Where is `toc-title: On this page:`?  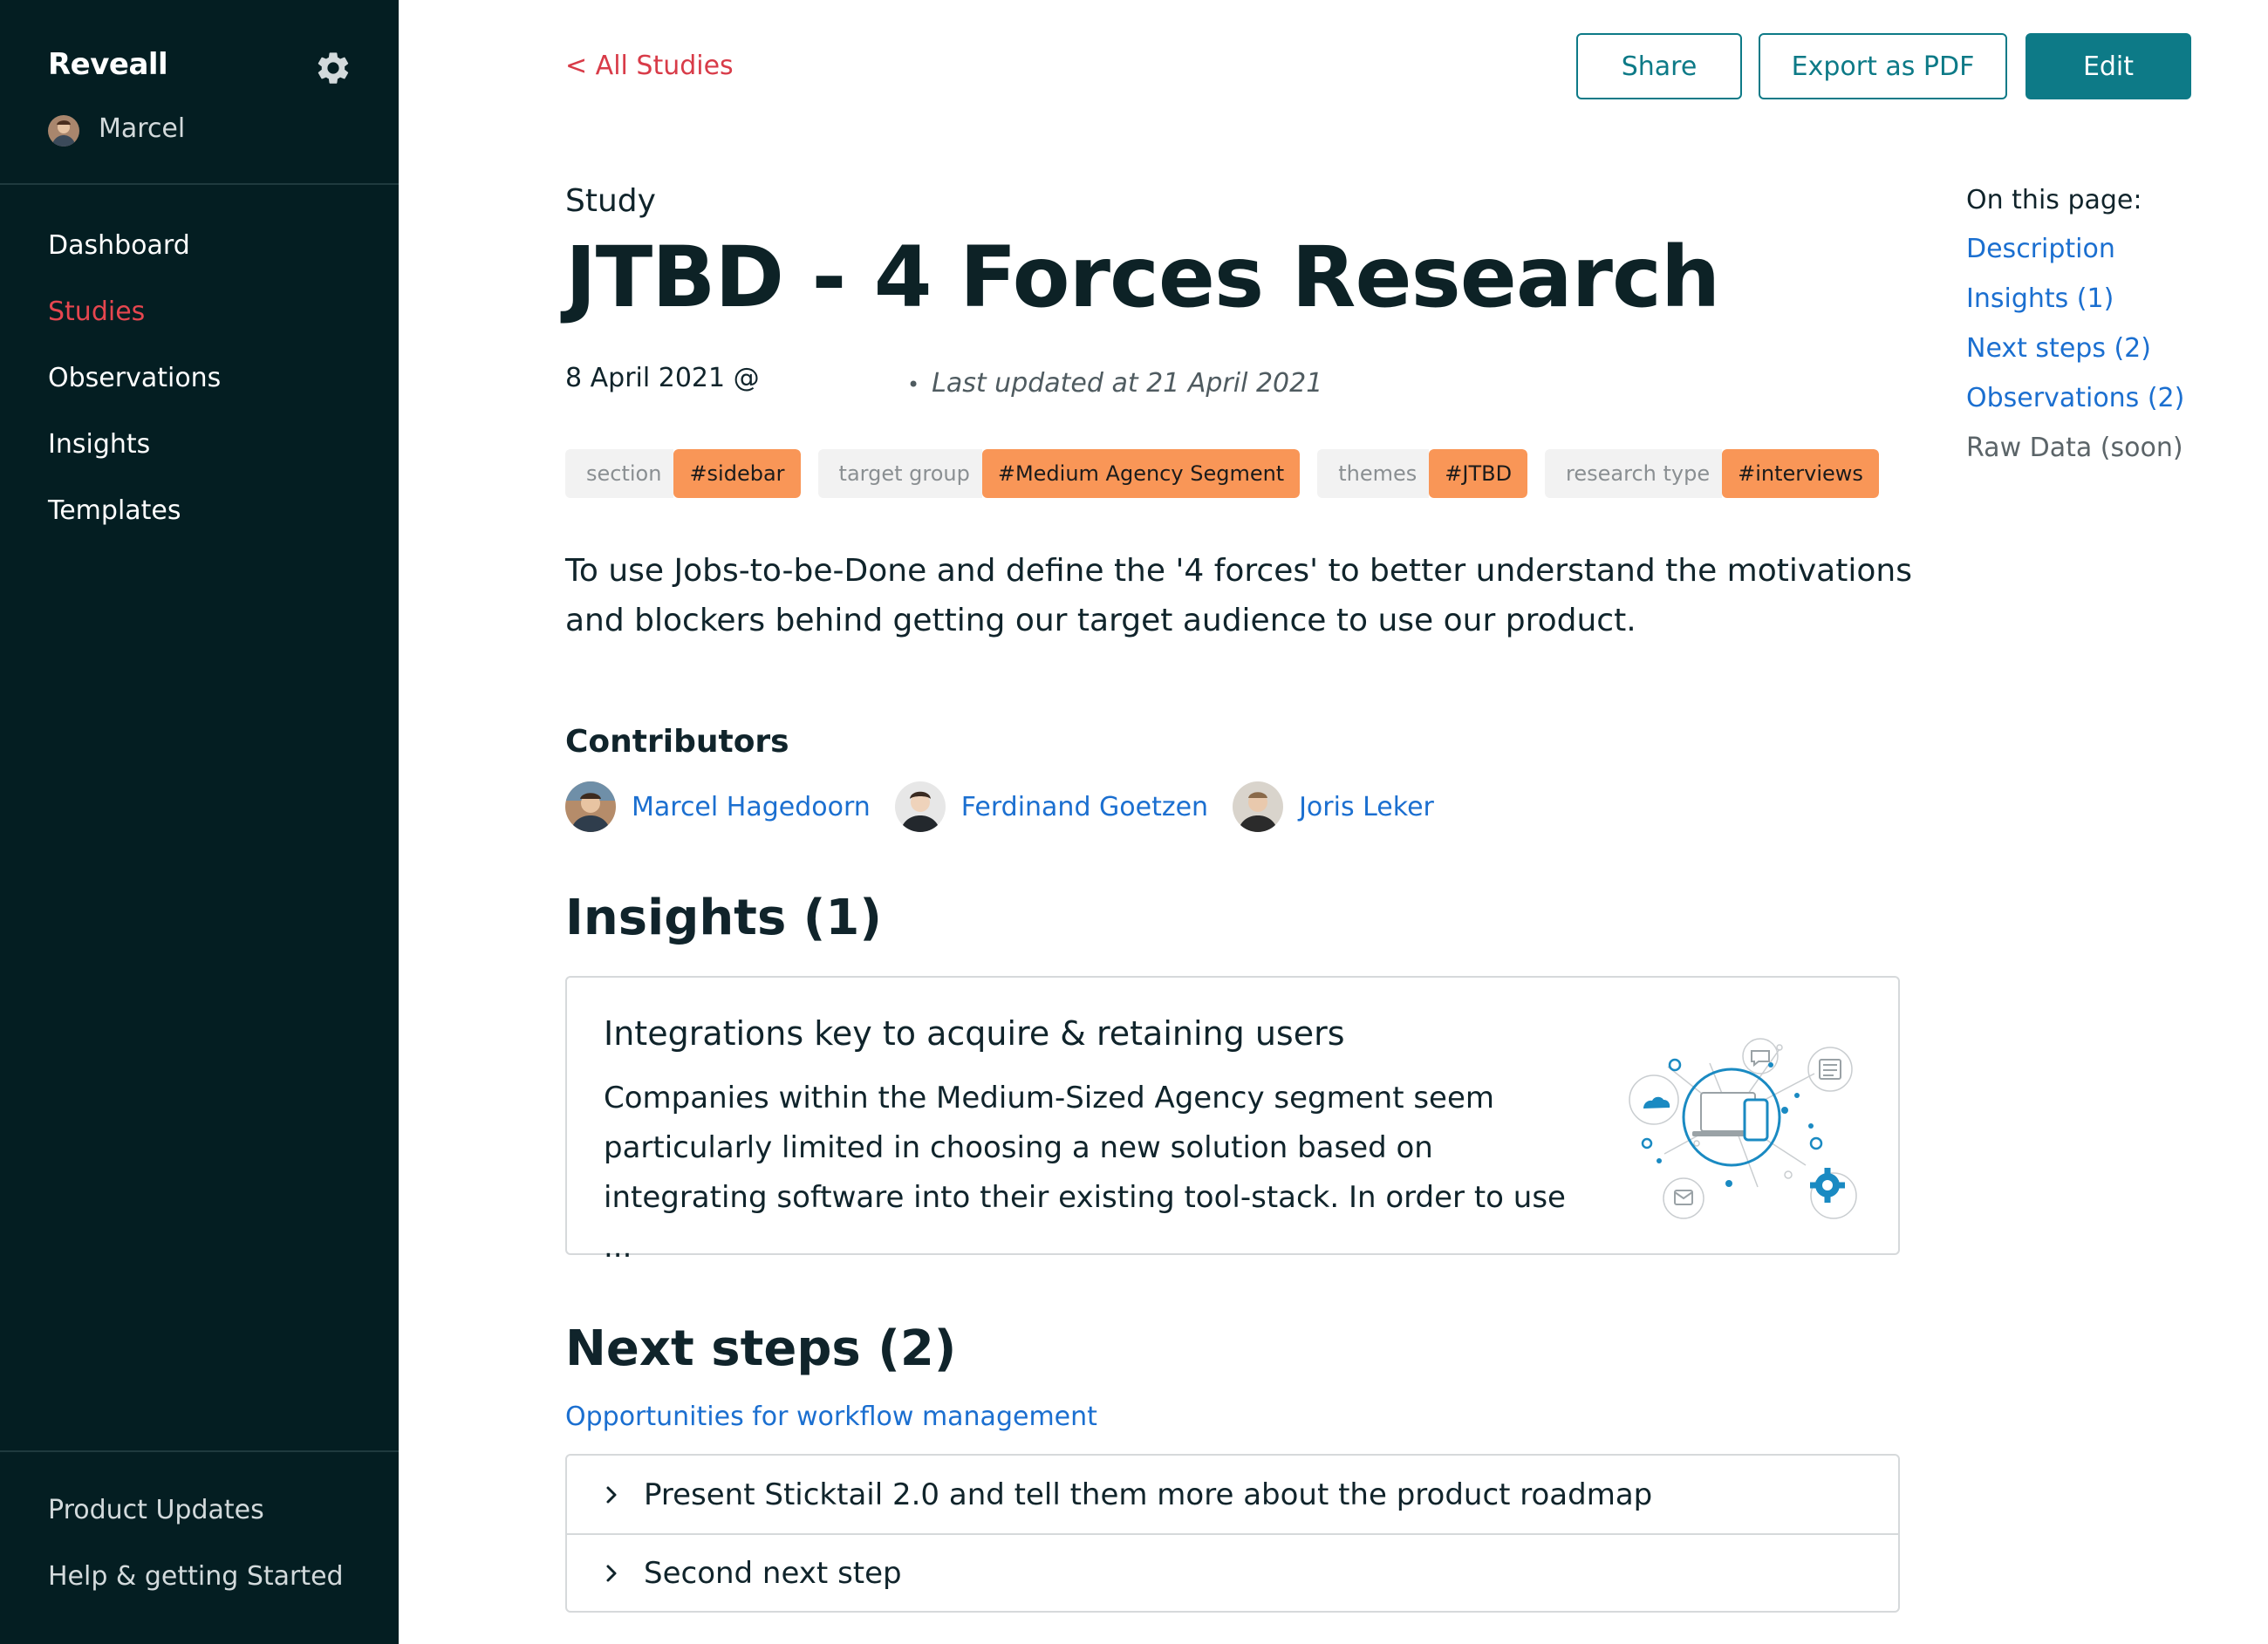 toc-title: On this page: is located at coordinates (2054, 200).